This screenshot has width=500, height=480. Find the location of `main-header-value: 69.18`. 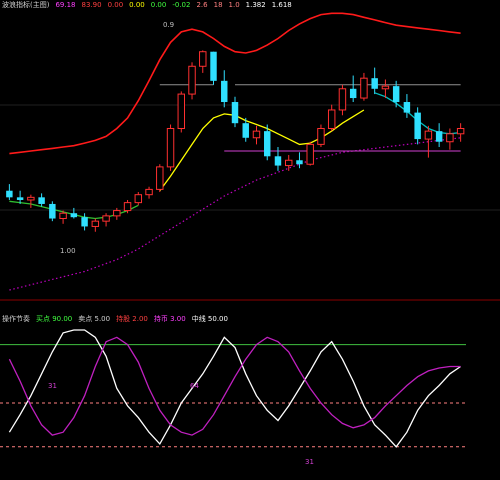

main-header-value: 69.18 is located at coordinates (65, 5).